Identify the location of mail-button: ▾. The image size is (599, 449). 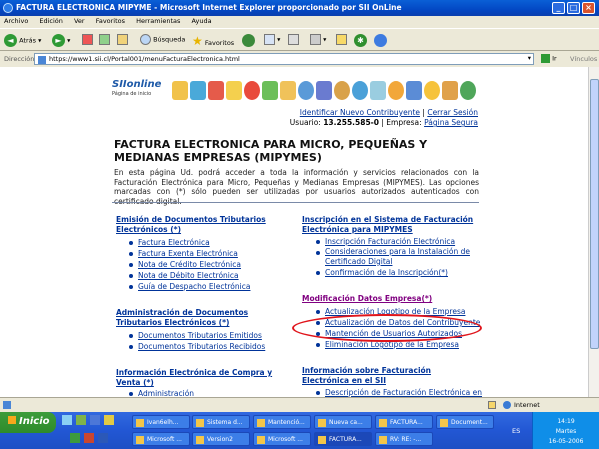
(272, 39).